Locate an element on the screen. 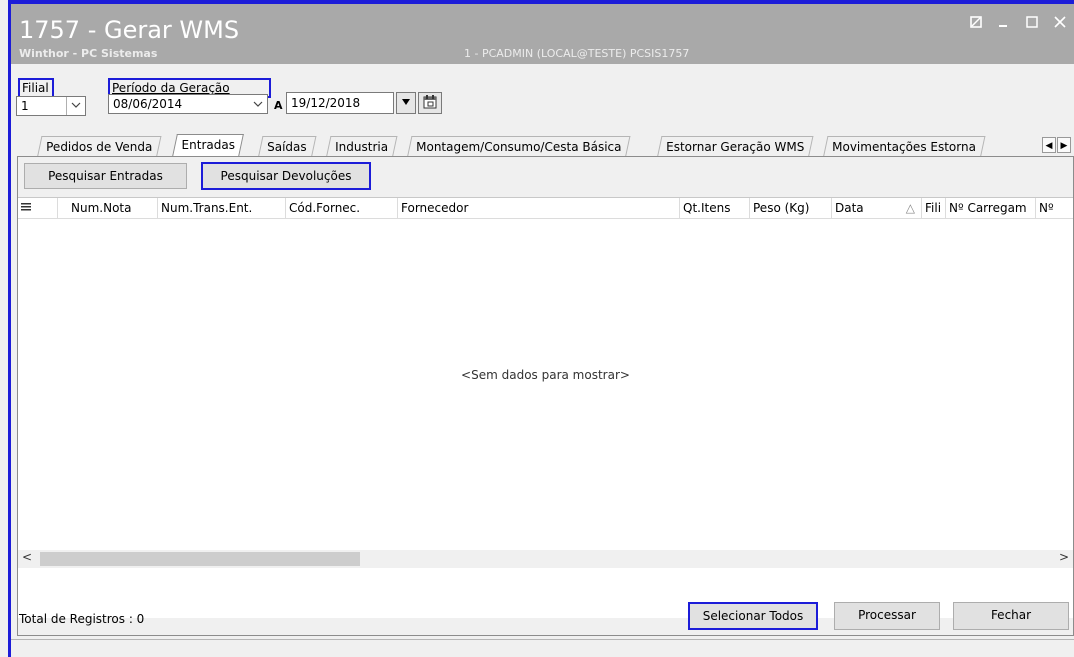  tab-montagem: Montagem/Consumo/Cesta Básica is located at coordinates (519, 146).